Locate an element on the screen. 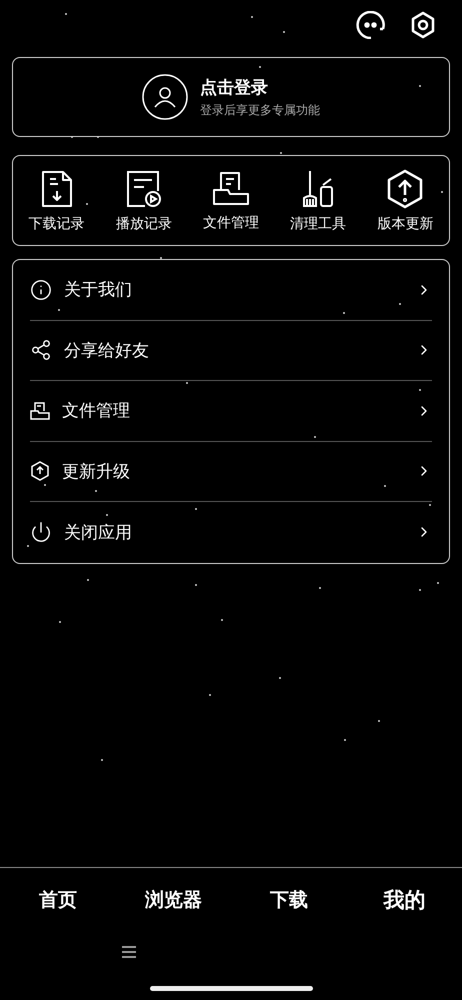  tool-button: 下载记录 is located at coordinates (56, 200).